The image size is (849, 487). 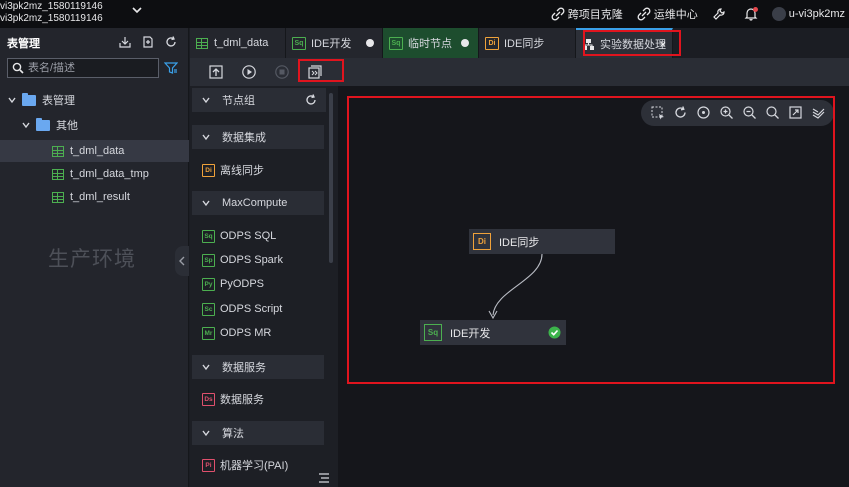 I want to click on node-label: IDE开发, so click(x=470, y=333).